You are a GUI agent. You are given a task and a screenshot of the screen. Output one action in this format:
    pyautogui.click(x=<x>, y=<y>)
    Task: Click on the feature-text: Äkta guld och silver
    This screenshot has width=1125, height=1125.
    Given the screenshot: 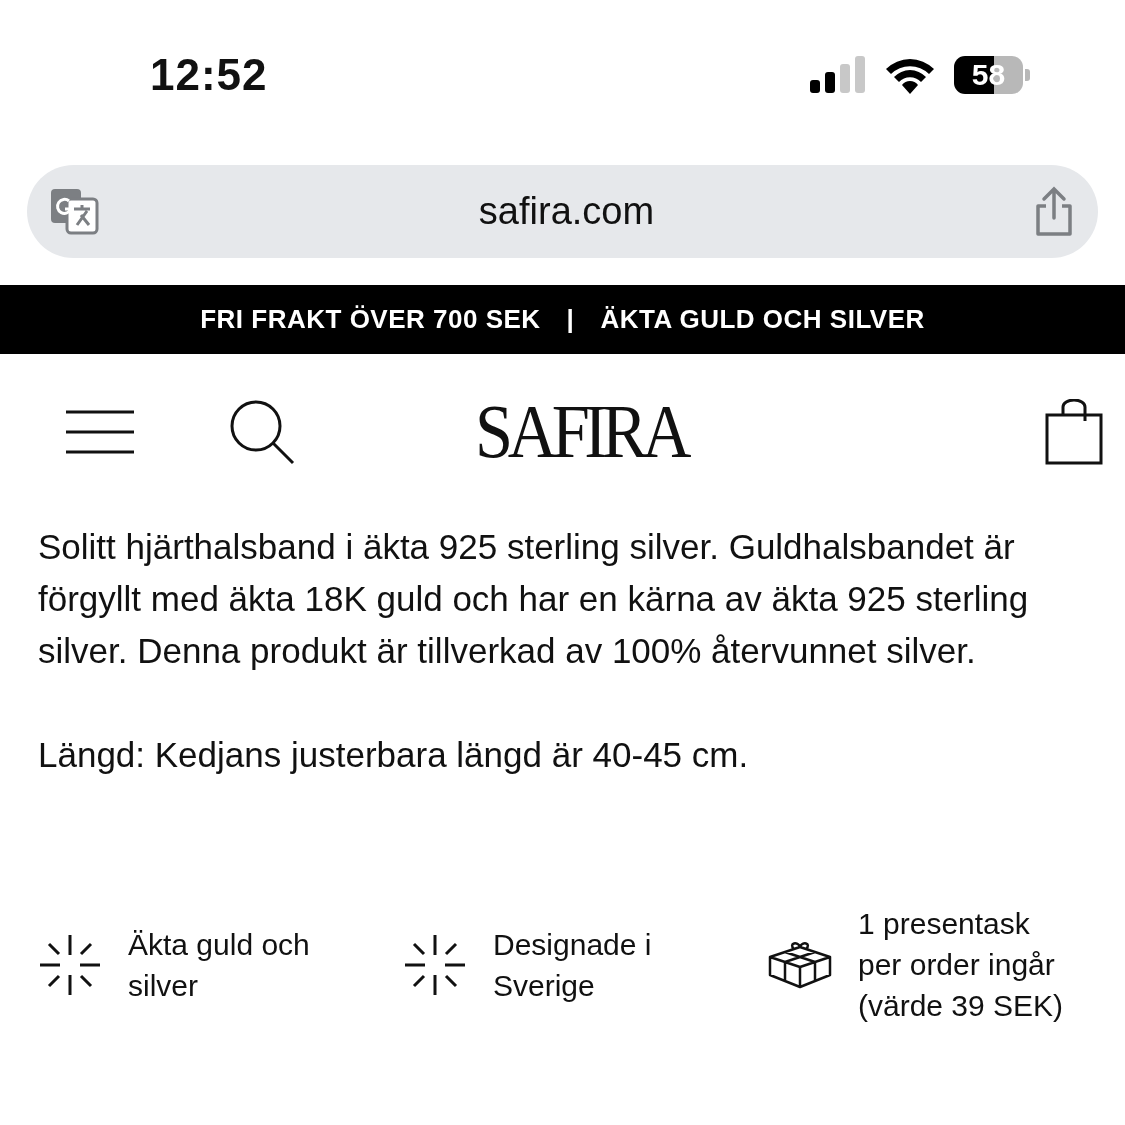 What is the action you would take?
    pyautogui.click(x=219, y=965)
    